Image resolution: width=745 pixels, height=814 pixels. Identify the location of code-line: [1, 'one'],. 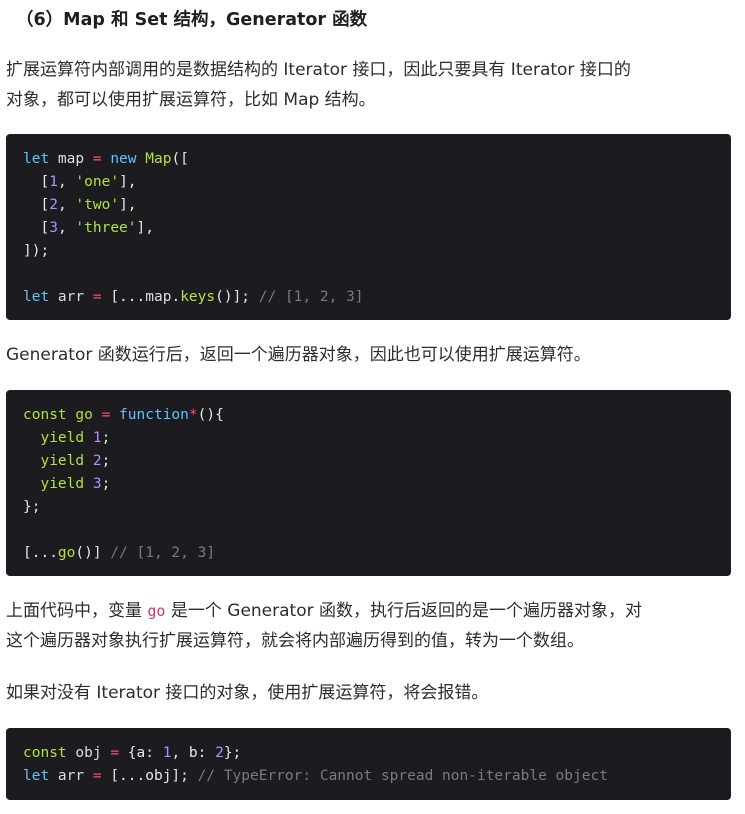
(80, 182).